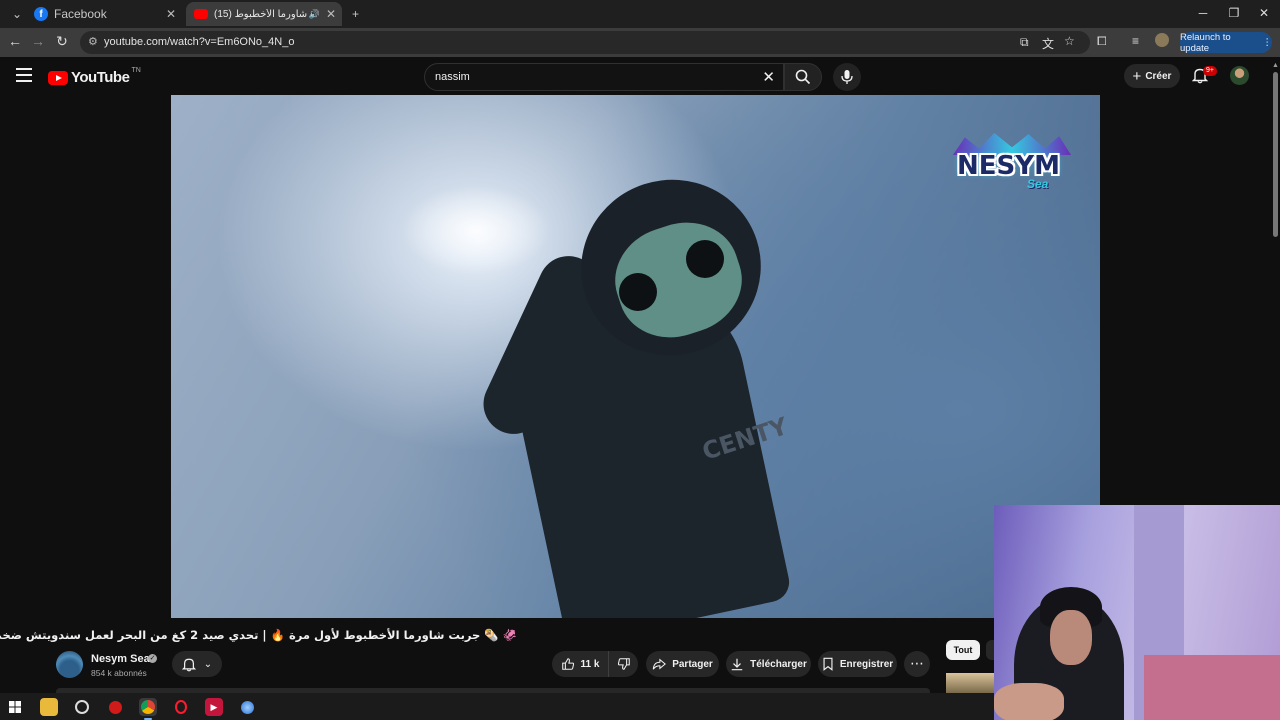 This screenshot has height=720, width=1280. What do you see at coordinates (1234, 13) in the screenshot?
I see `restore-icon: ❐` at bounding box center [1234, 13].